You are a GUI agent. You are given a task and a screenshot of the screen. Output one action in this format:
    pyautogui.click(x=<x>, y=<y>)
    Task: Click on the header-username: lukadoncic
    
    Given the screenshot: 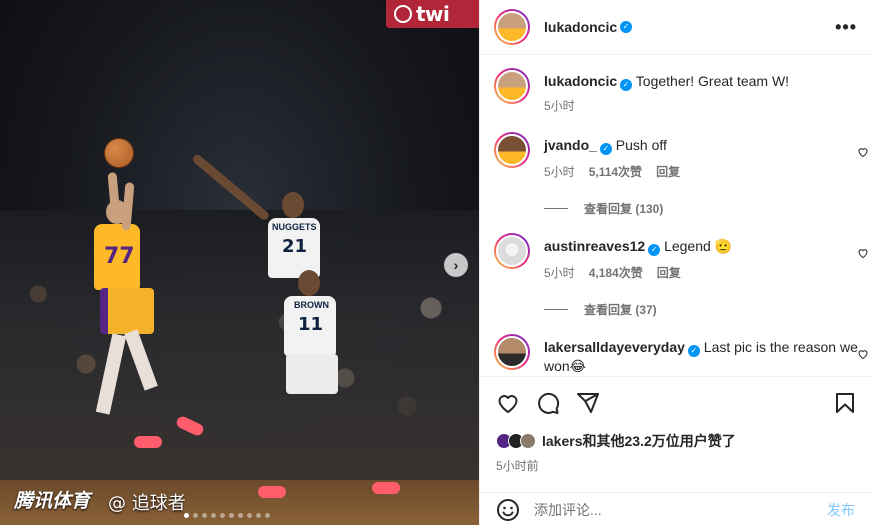 What is the action you would take?
    pyautogui.click(x=580, y=27)
    